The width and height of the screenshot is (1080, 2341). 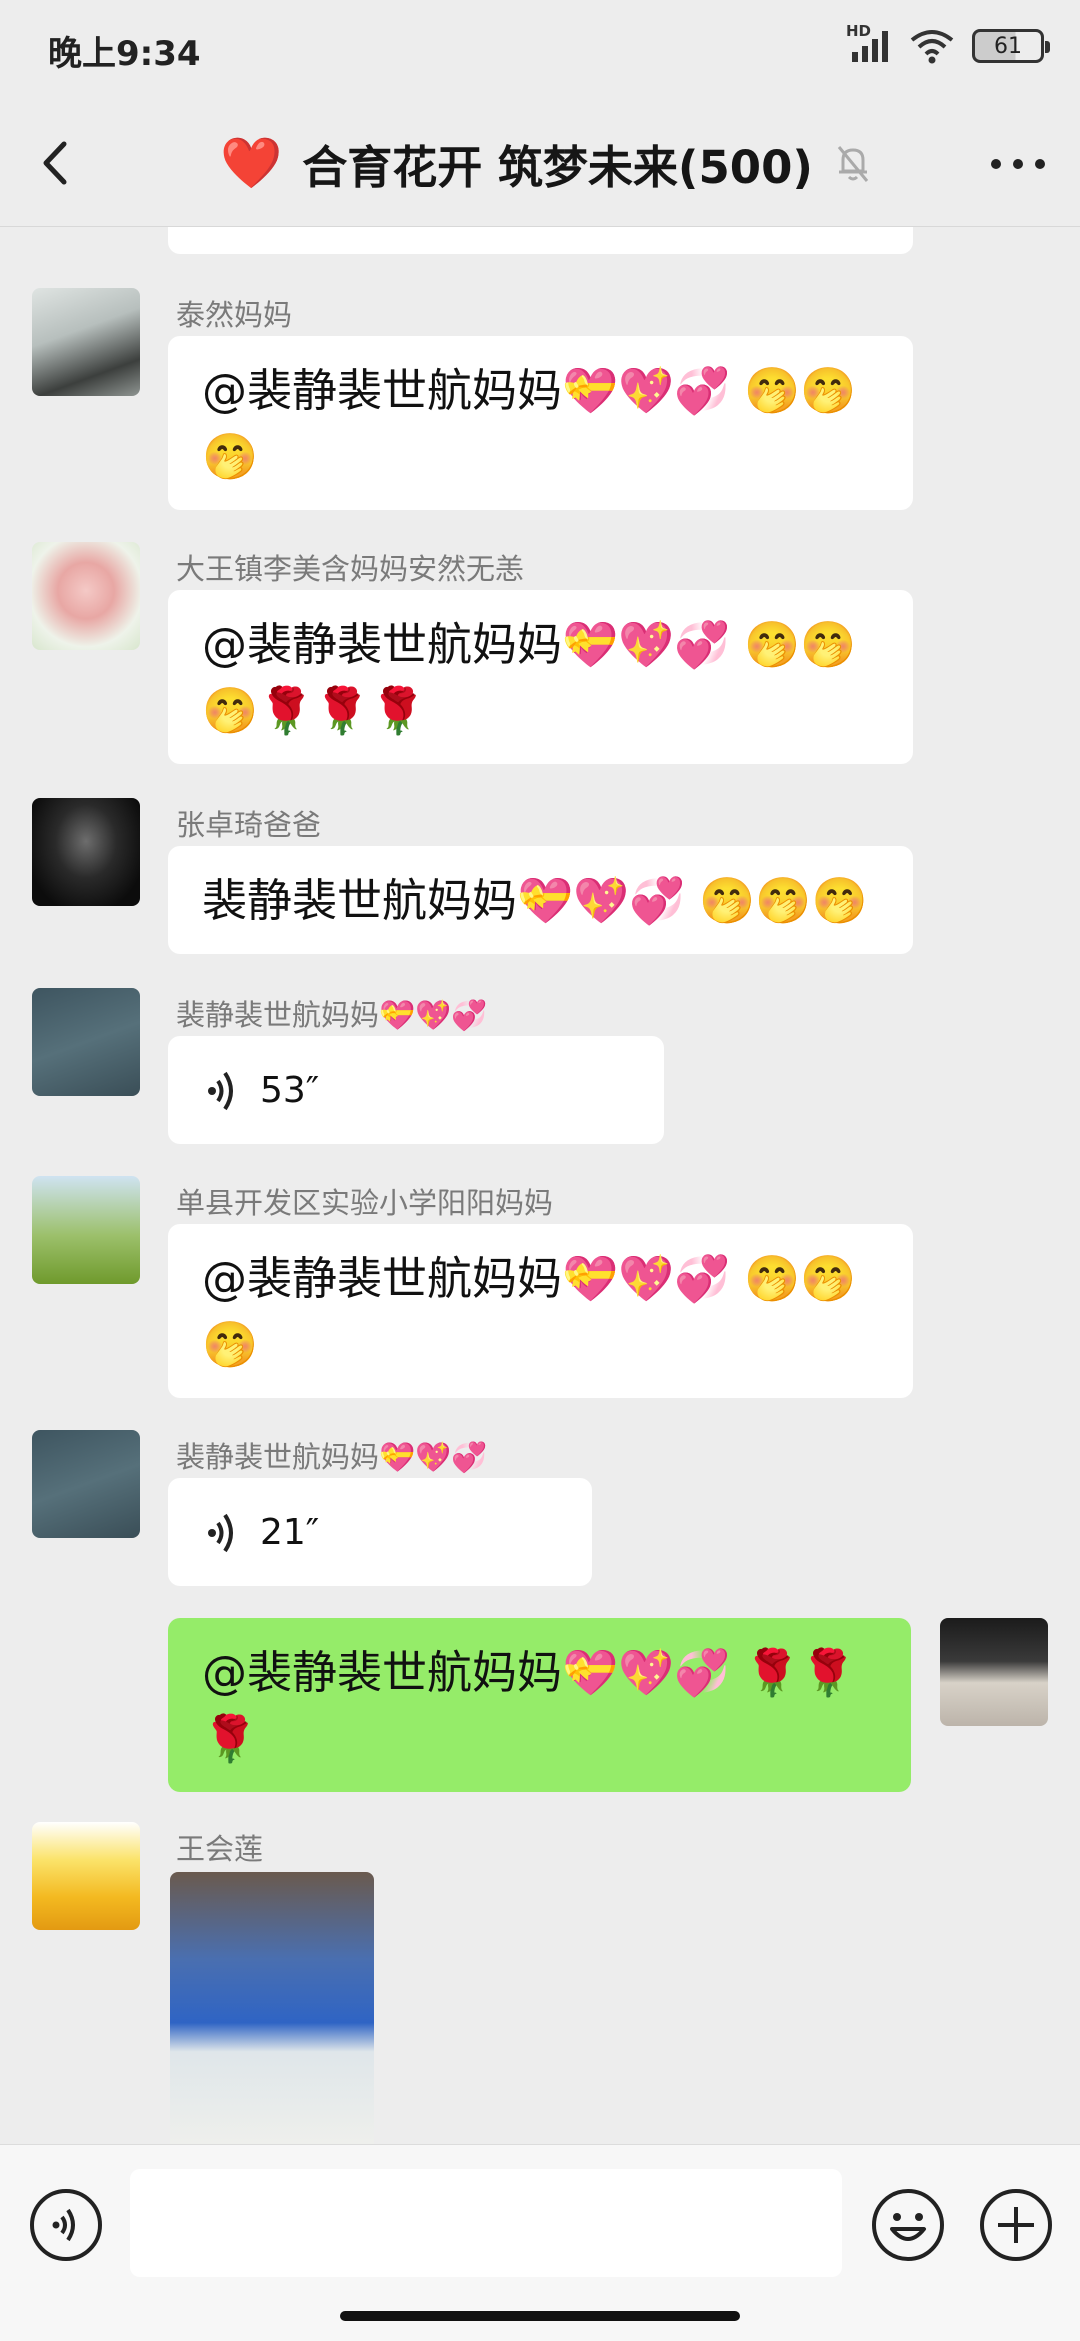 I want to click on chat-header: ❤️ 合育花开 筑梦未来(500), so click(x=540, y=163).